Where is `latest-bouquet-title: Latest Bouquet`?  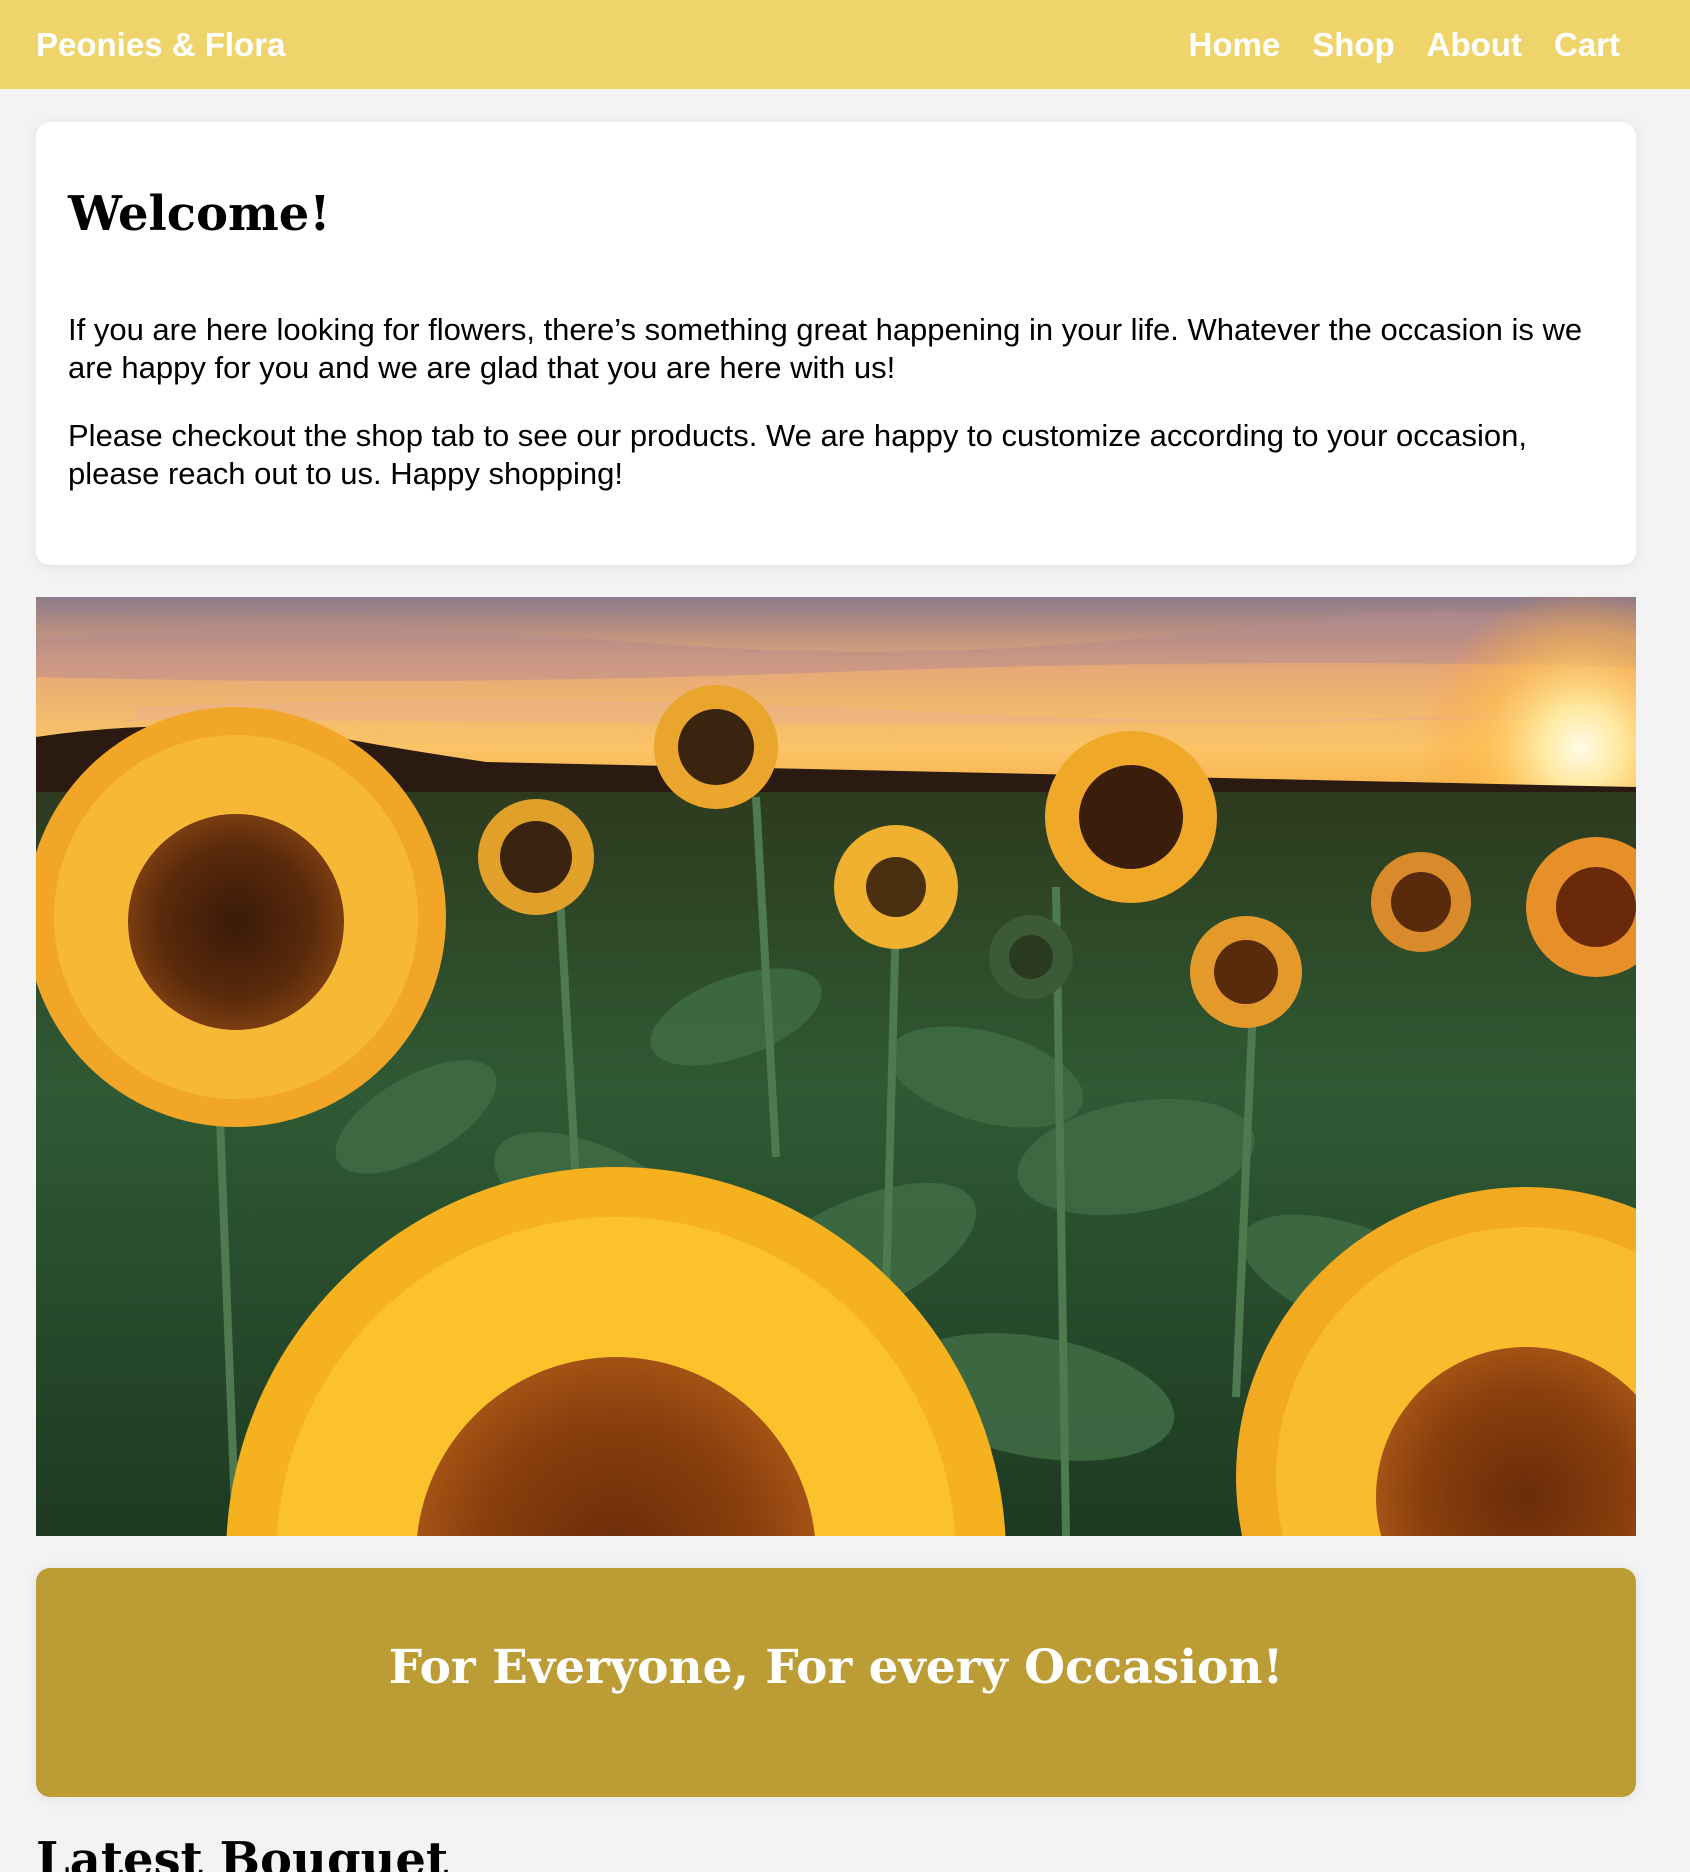 latest-bouquet-title: Latest Bouquet is located at coordinates (242, 1852).